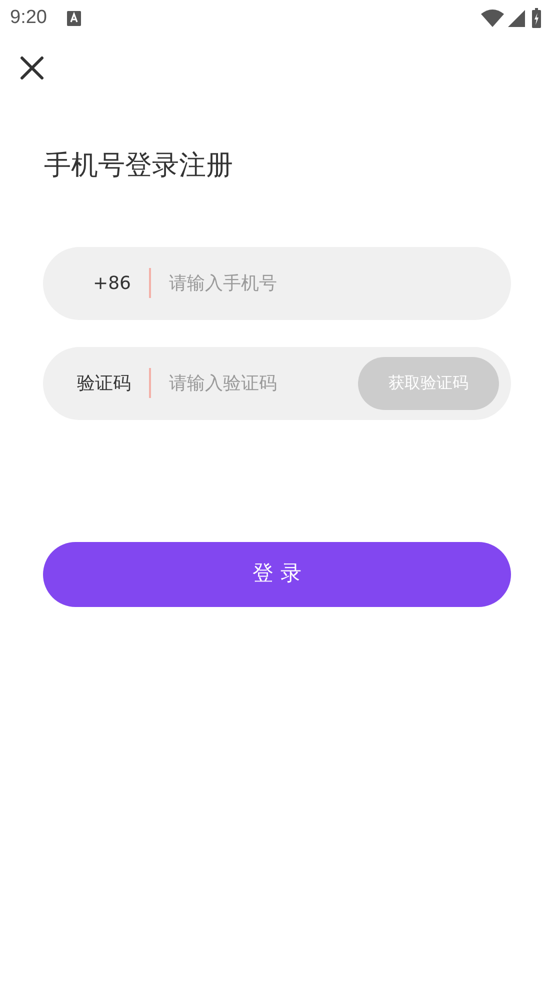 The width and height of the screenshot is (551, 982). What do you see at coordinates (331, 283) in the screenshot?
I see `phone-input: 请输入手机号` at bounding box center [331, 283].